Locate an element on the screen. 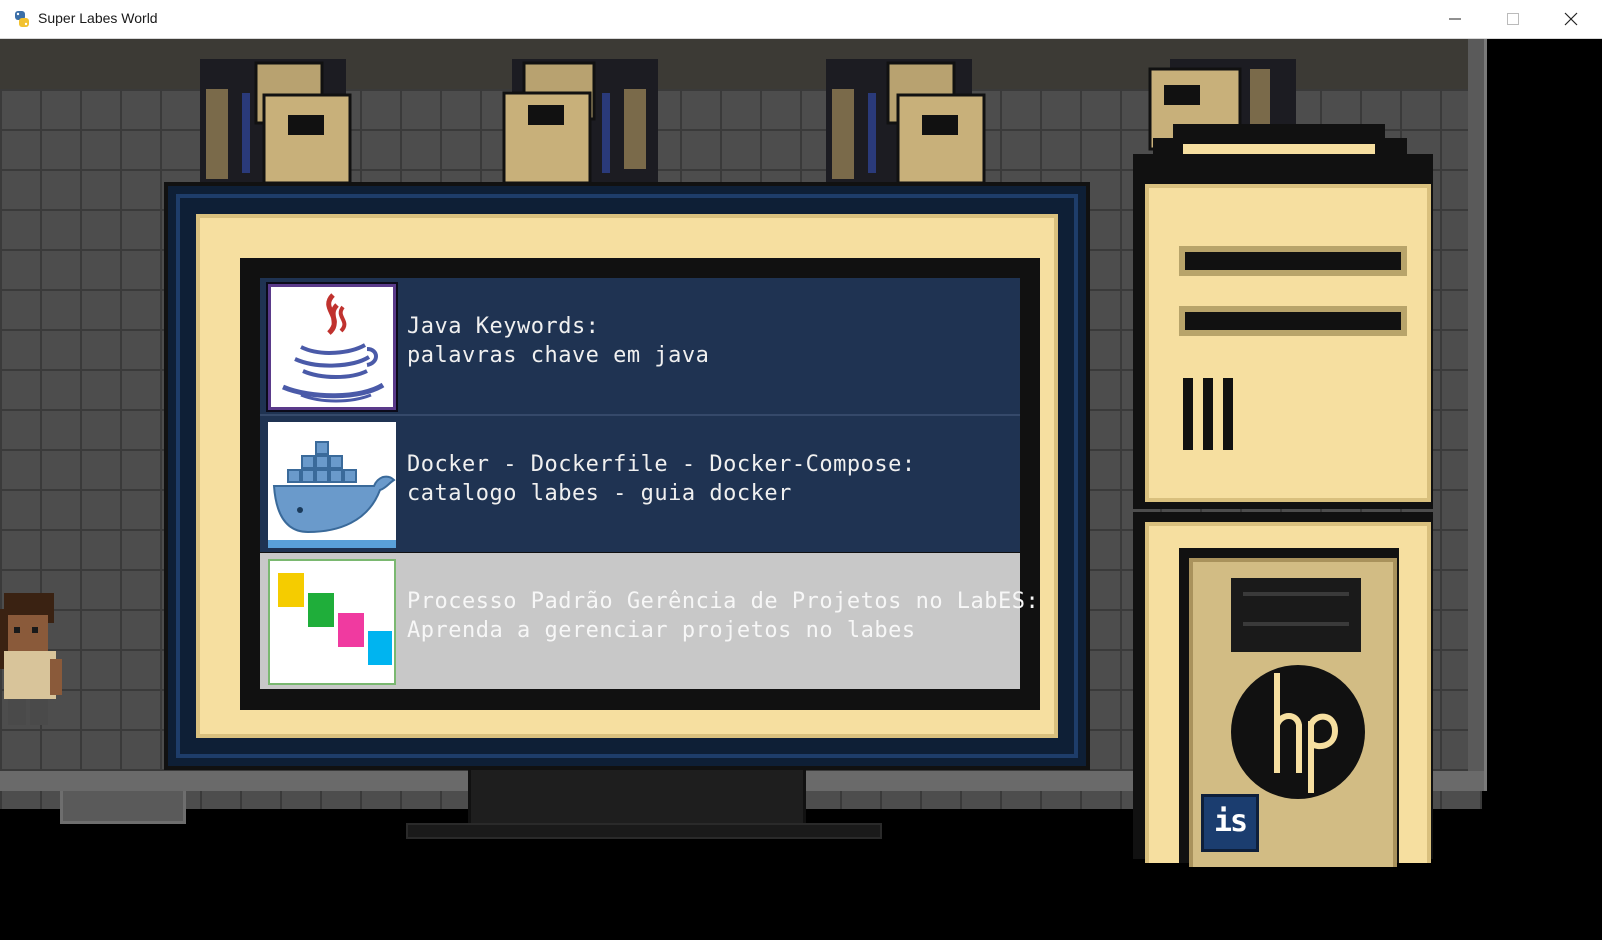 This screenshot has width=1602, height=940. close-button is located at coordinates (1571, 19).